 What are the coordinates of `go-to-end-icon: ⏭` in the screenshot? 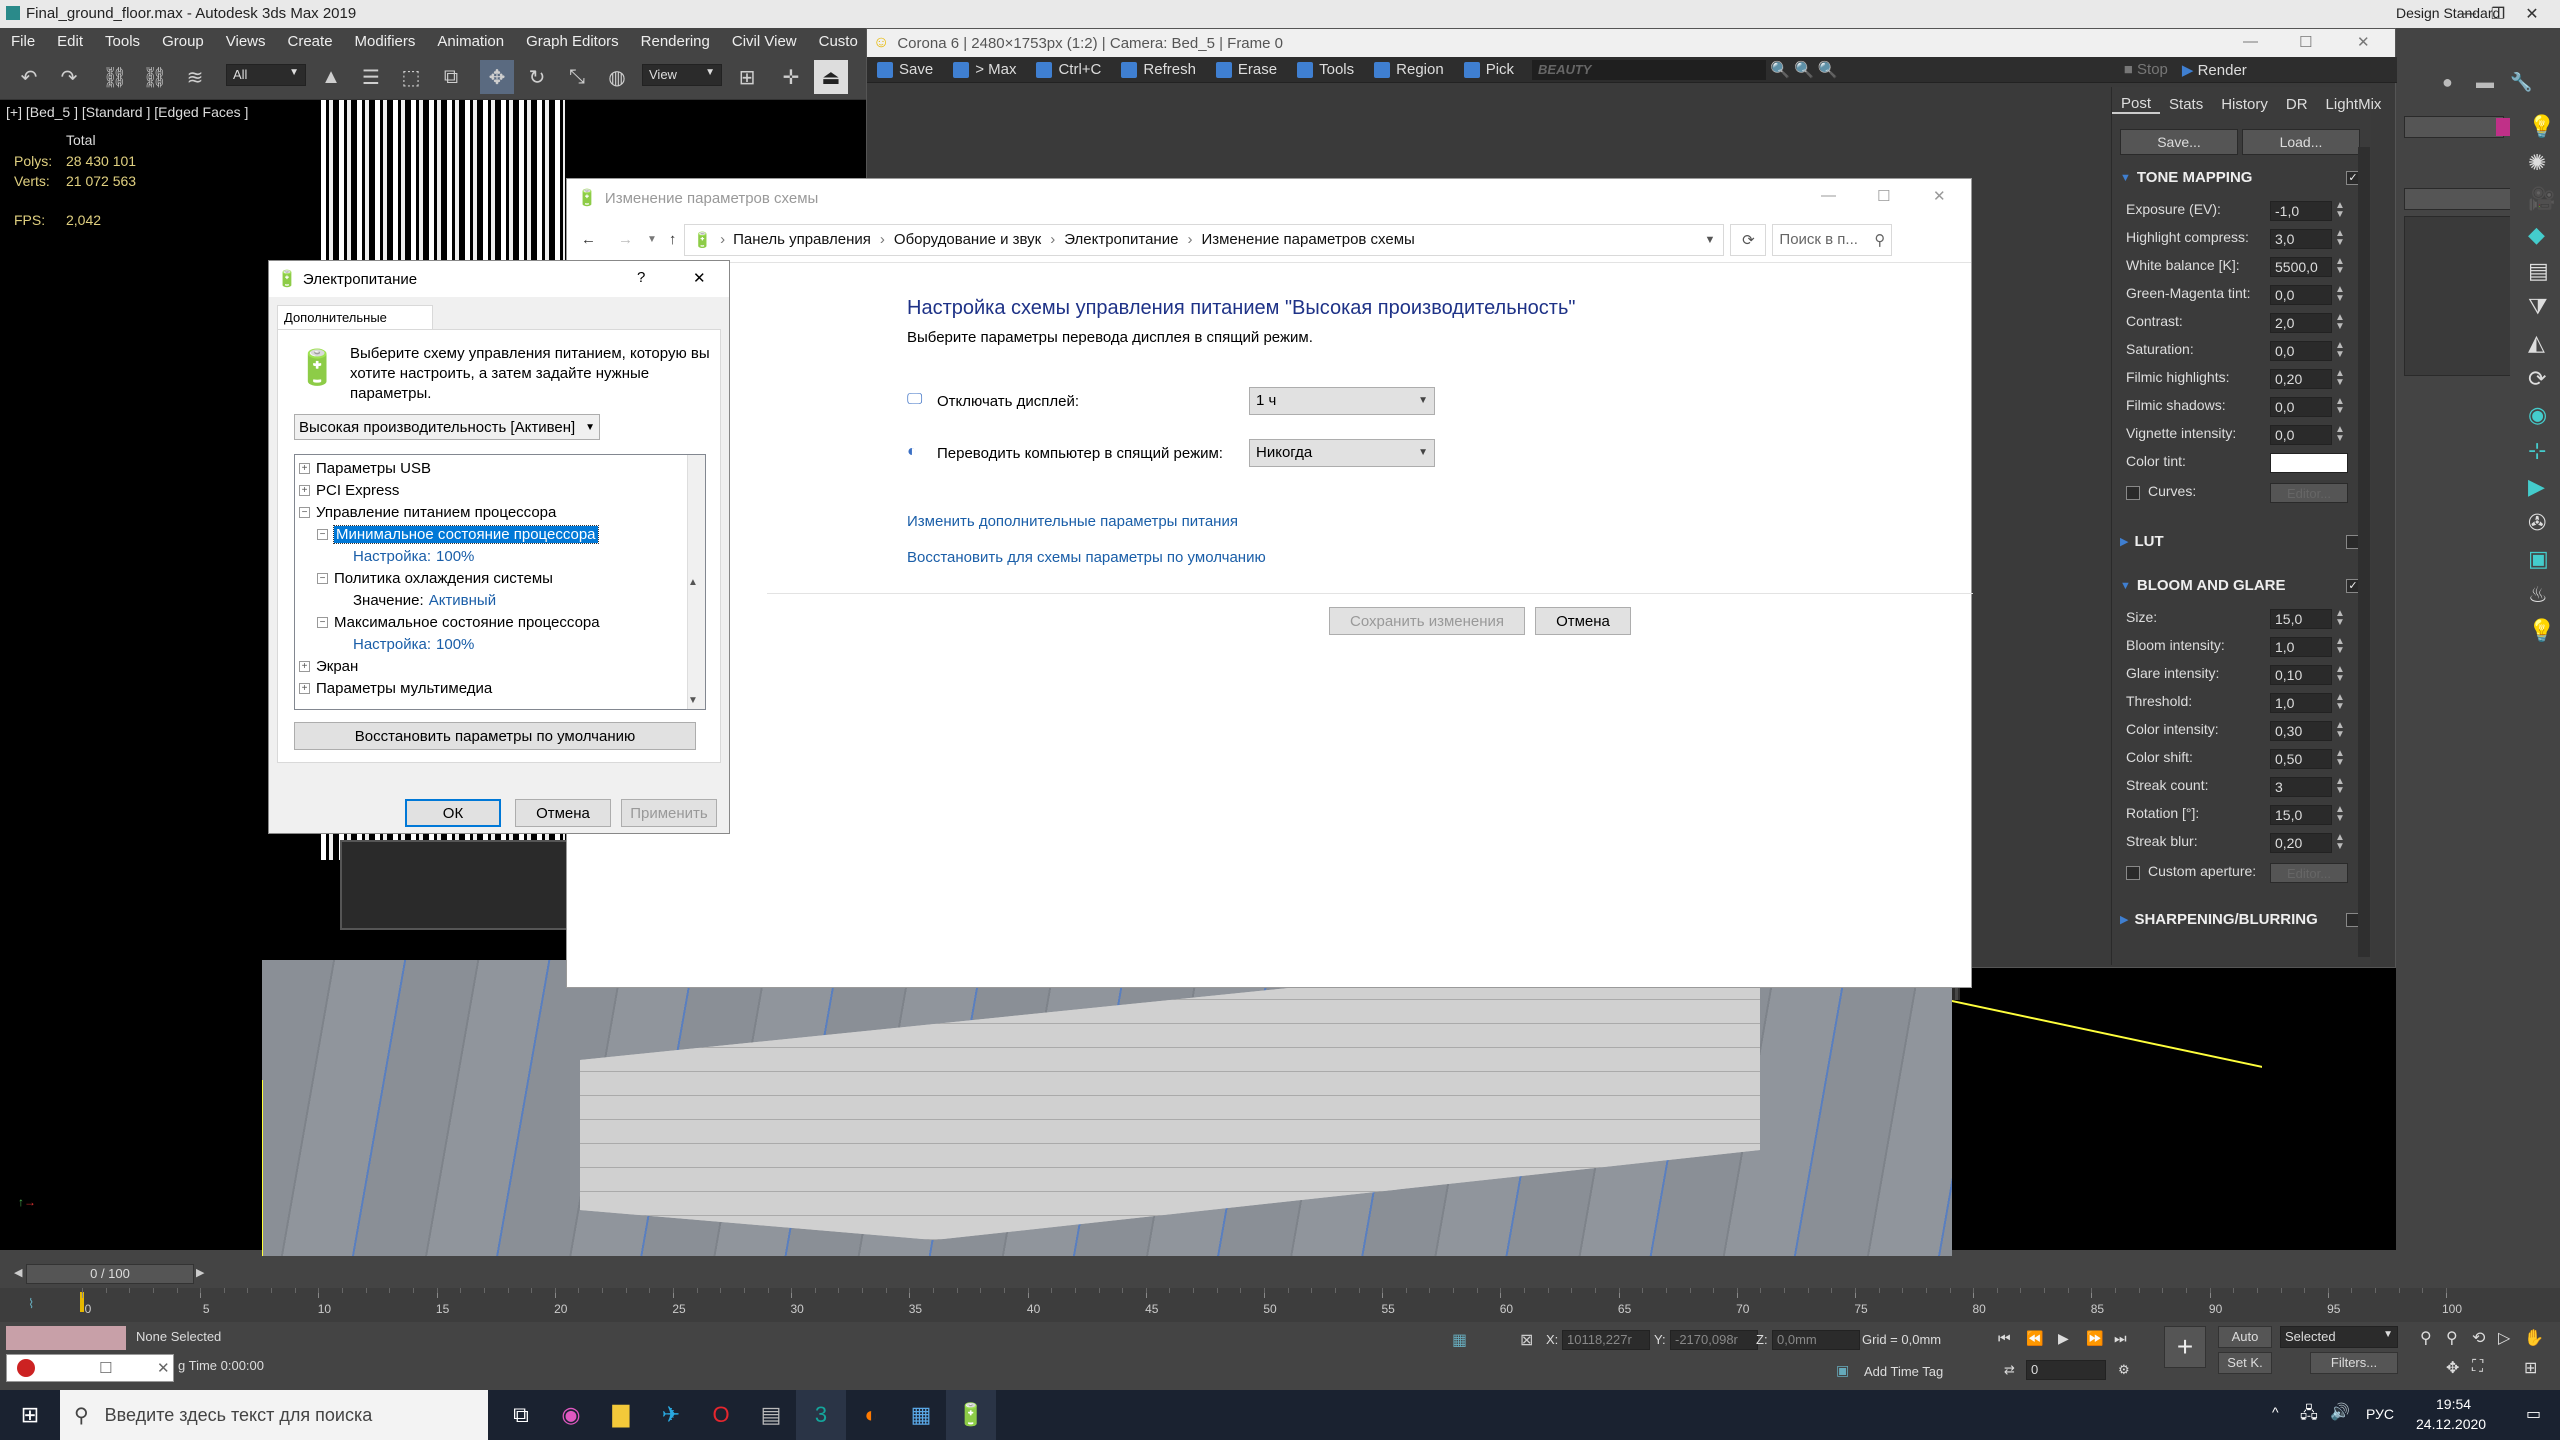 It's located at (2120, 1338).